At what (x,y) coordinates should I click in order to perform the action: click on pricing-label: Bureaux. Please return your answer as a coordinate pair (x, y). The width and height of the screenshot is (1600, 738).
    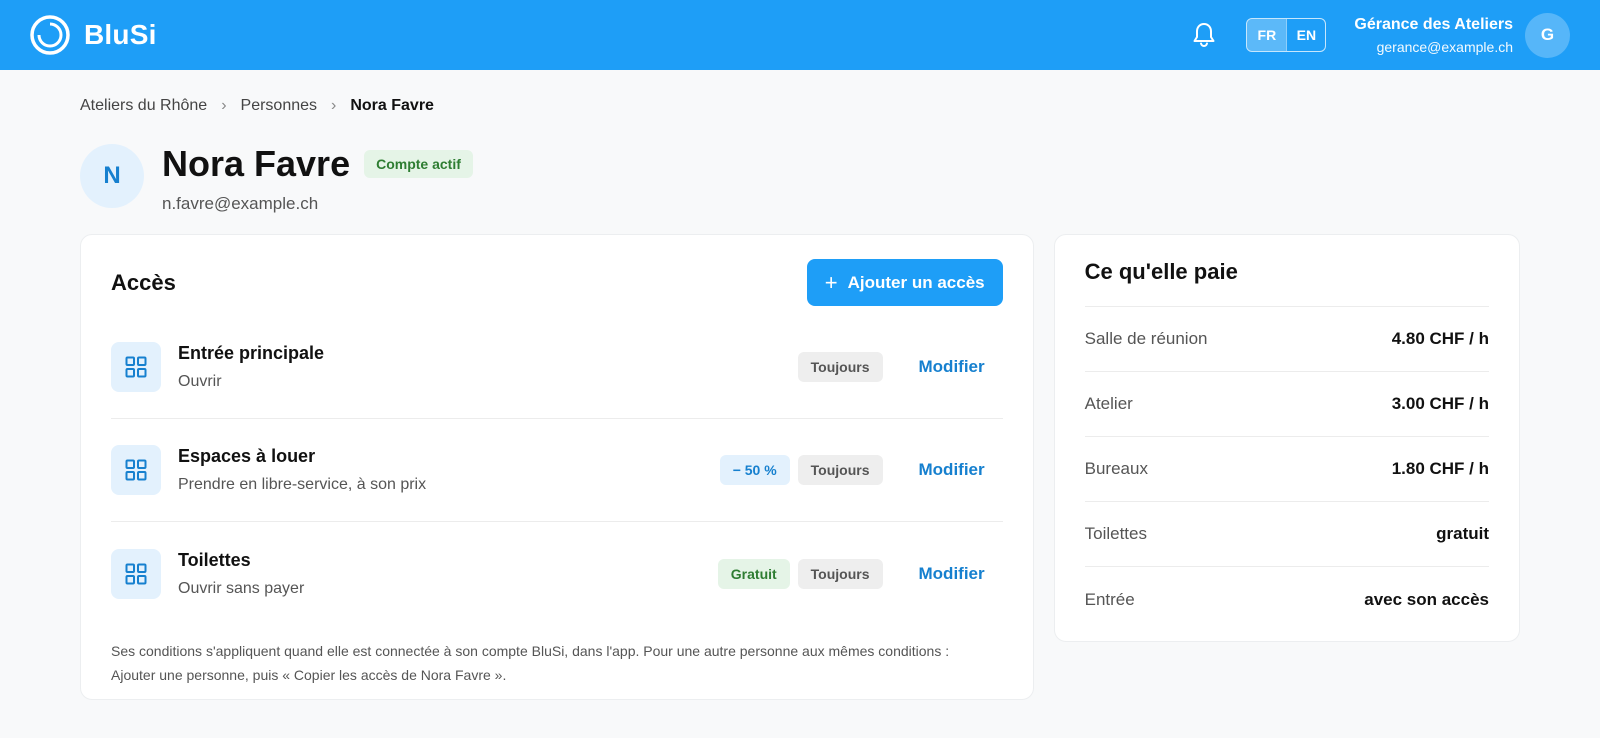
    Looking at the image, I should click on (1116, 468).